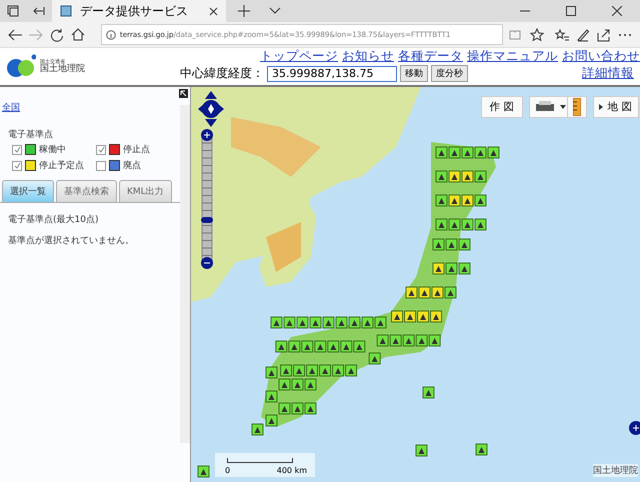 The height and width of the screenshot is (482, 640). Describe the element at coordinates (583, 35) in the screenshot. I see `pen-icon` at that location.